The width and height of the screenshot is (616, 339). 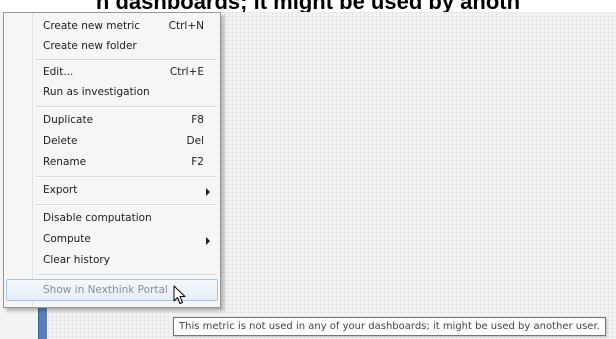 I want to click on mouse-cursor-icon, so click(x=179, y=294).